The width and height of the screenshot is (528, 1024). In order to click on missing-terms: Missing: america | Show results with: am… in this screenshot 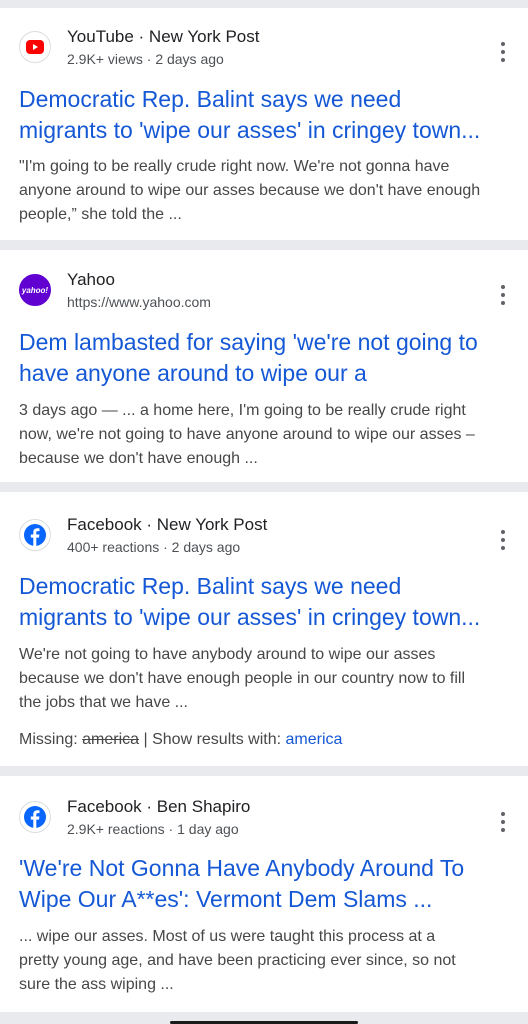, I will do `click(180, 740)`.